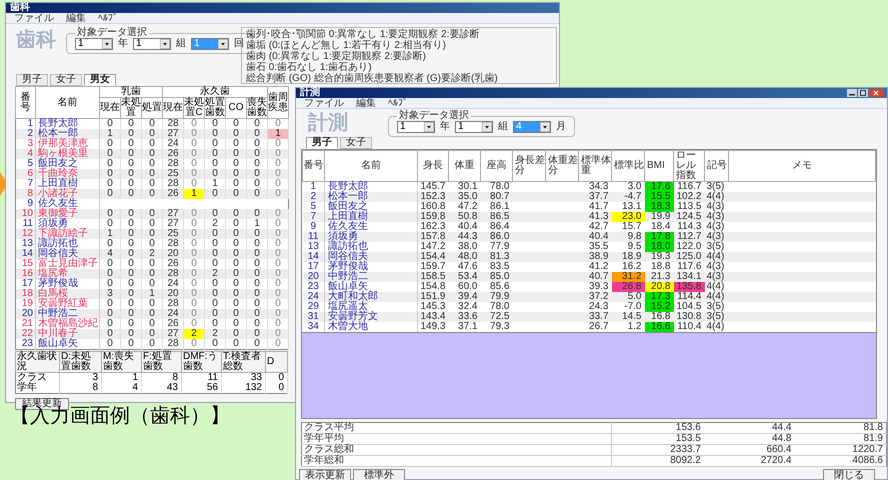 The height and width of the screenshot is (480, 888). I want to click on table-cell: 78.0, so click(496, 187).